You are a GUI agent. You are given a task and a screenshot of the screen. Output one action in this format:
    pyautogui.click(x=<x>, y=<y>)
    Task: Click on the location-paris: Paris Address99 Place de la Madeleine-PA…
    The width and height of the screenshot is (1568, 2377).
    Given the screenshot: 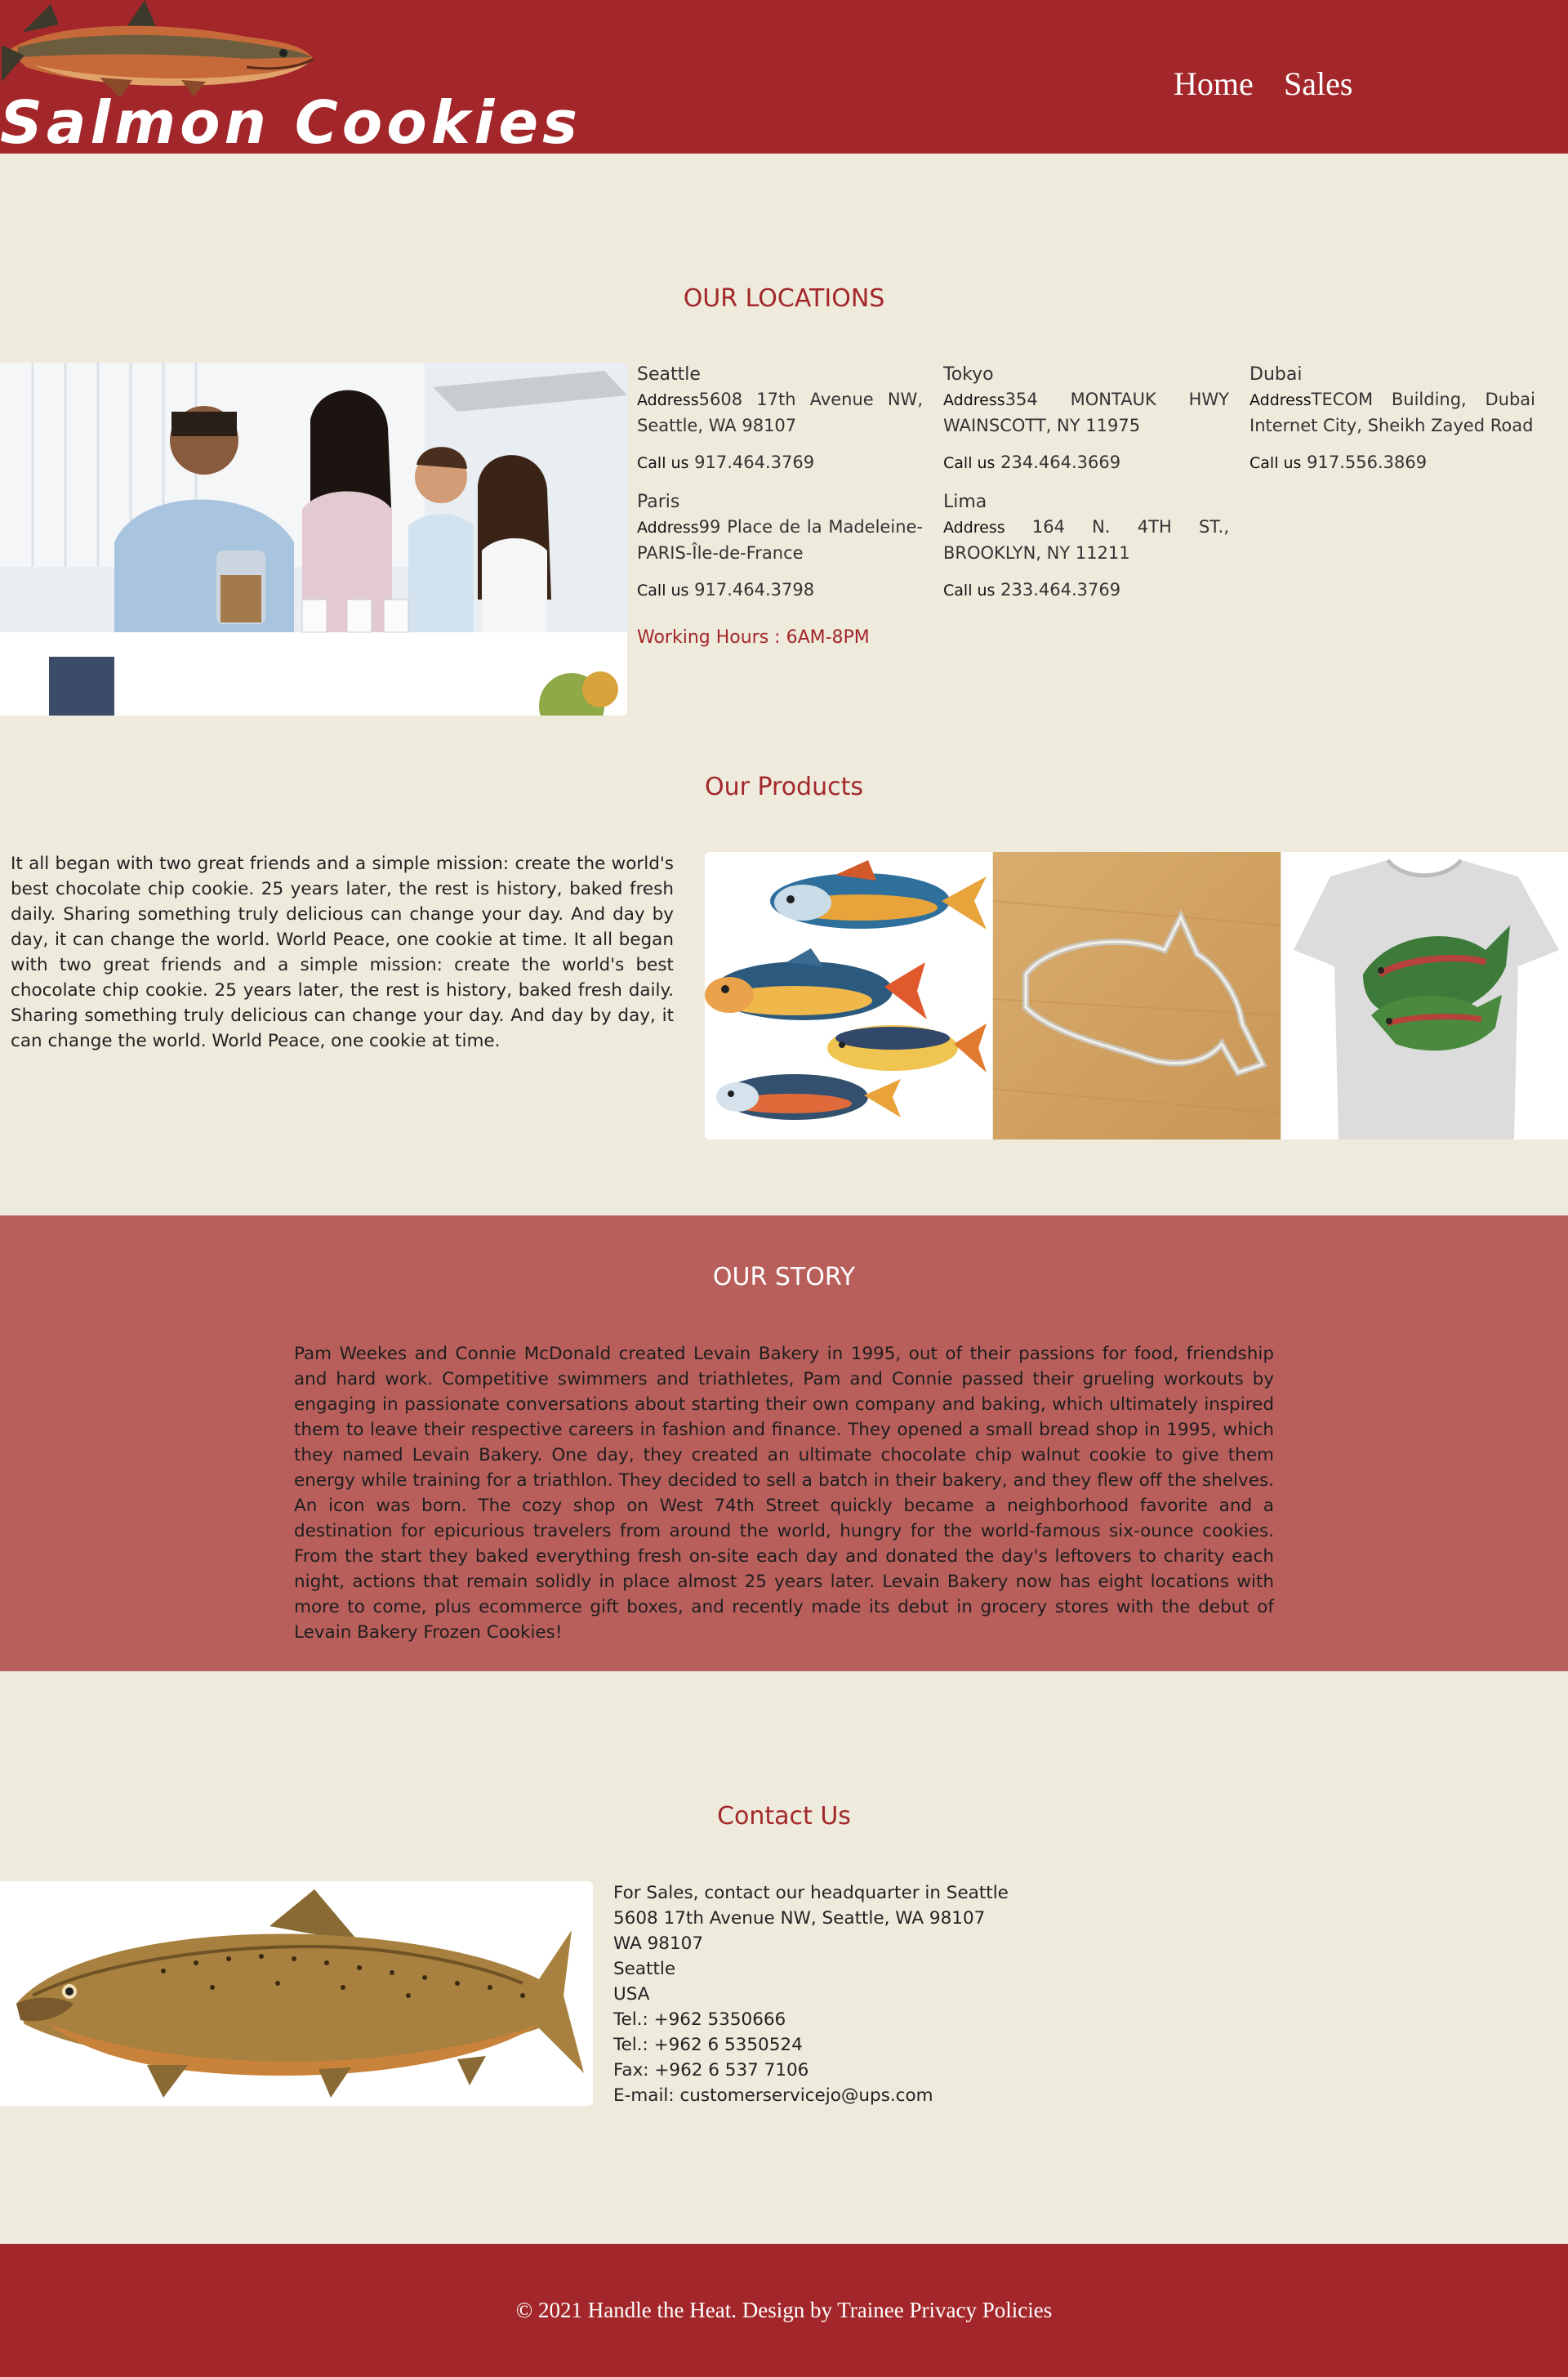 What is the action you would take?
    pyautogui.click(x=780, y=546)
    